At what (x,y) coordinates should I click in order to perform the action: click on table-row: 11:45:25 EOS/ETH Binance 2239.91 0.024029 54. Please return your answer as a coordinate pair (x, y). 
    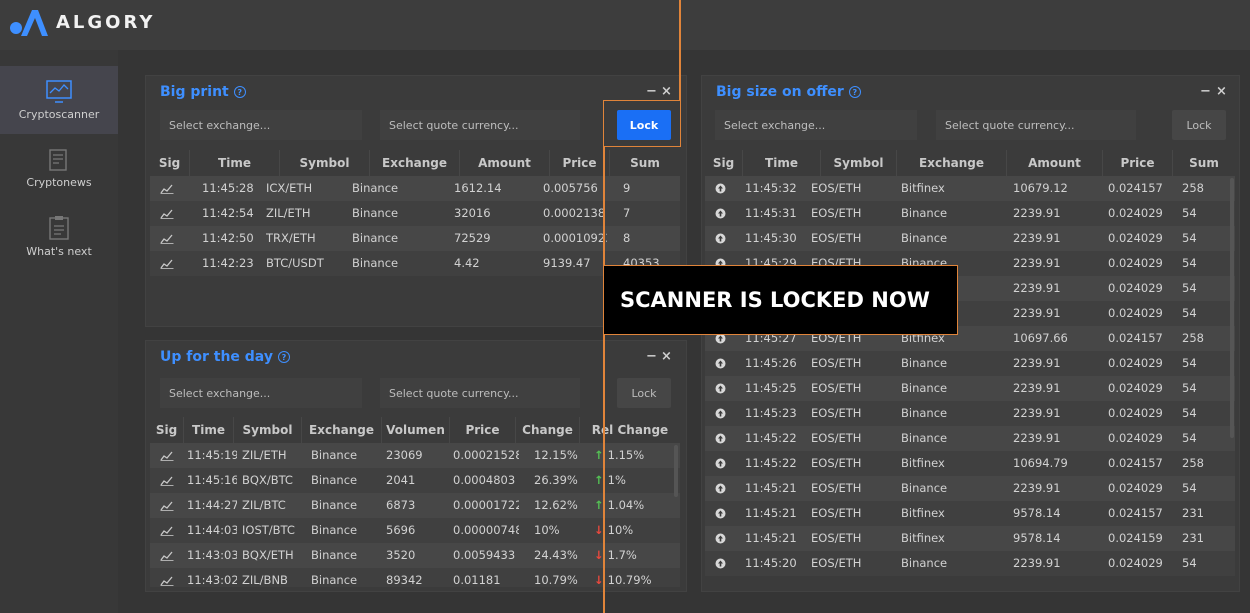
    Looking at the image, I should click on (970, 388).